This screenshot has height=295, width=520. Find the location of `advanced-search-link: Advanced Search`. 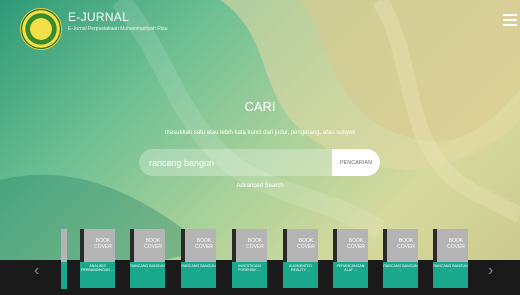

advanced-search-link: Advanced Search is located at coordinates (260, 186).